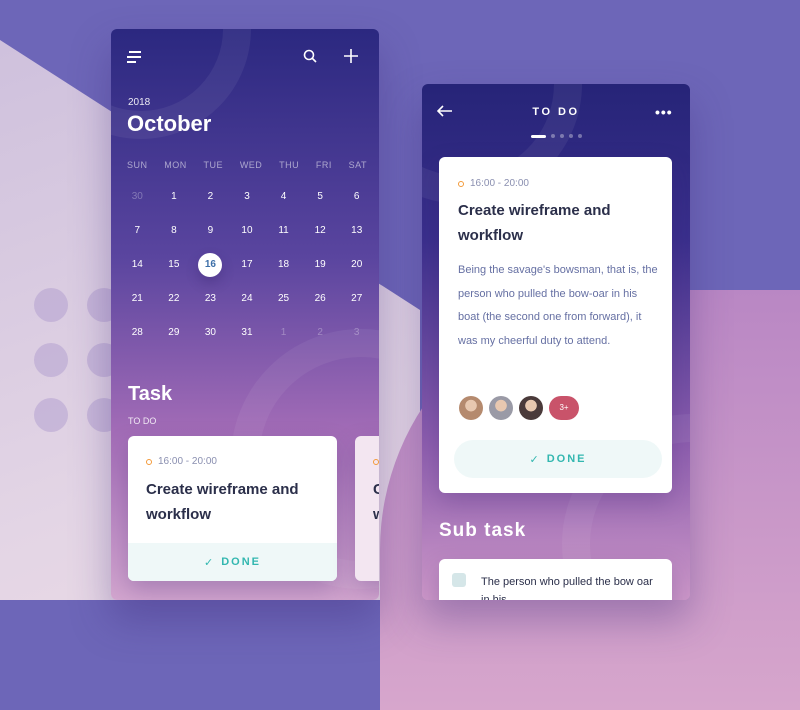 The image size is (800, 710). What do you see at coordinates (320, 299) in the screenshot?
I see `calendar-day: 26` at bounding box center [320, 299].